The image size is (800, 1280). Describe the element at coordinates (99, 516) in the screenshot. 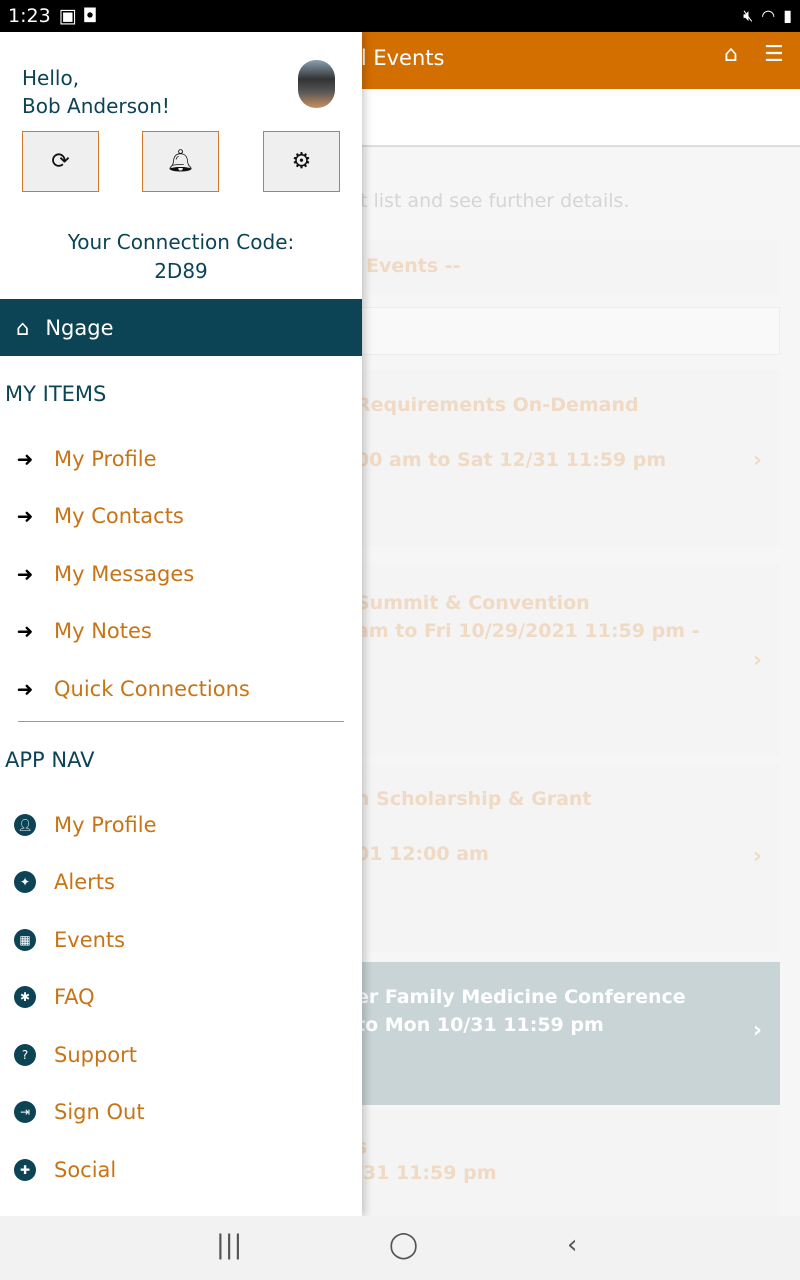

I see `my-items-my-contacts: ➜ My Contacts` at that location.